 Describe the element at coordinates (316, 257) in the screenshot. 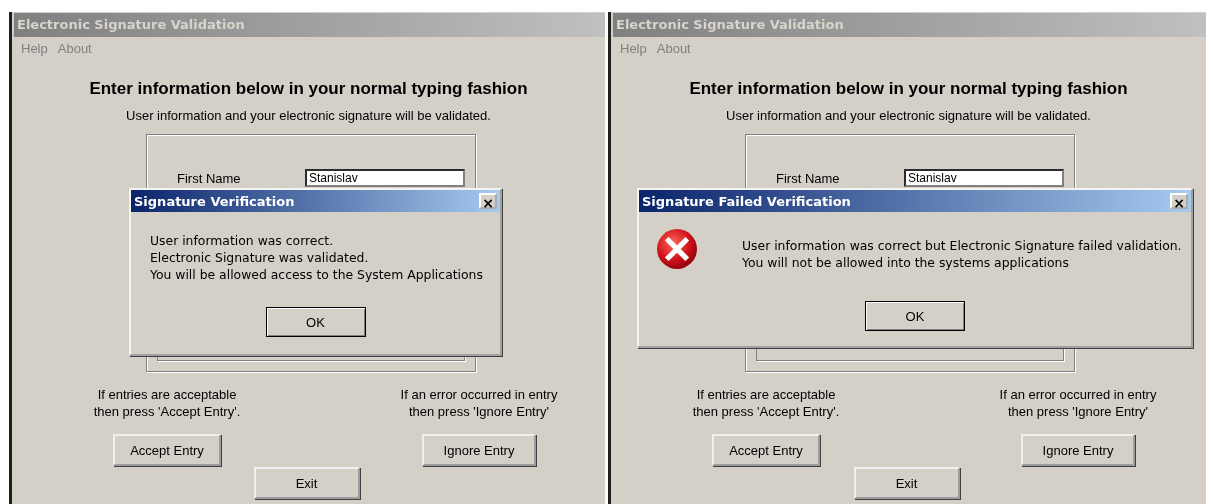

I see `dialog-message: User information was correct. Electronic Signature was validated. You will be allowed access to the System Applications` at that location.